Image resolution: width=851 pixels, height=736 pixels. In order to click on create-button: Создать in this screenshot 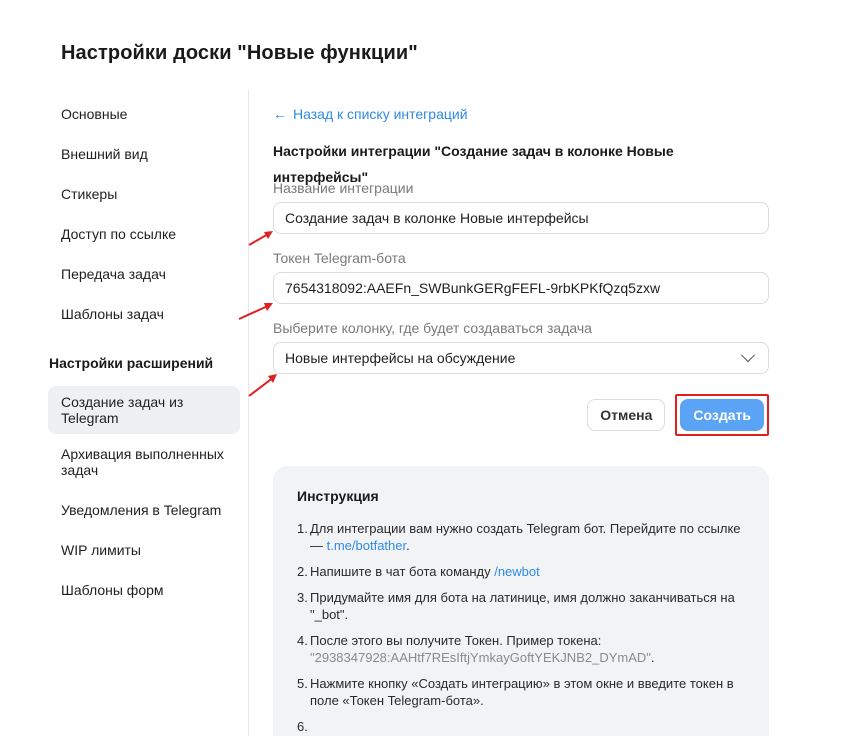, I will do `click(722, 415)`.